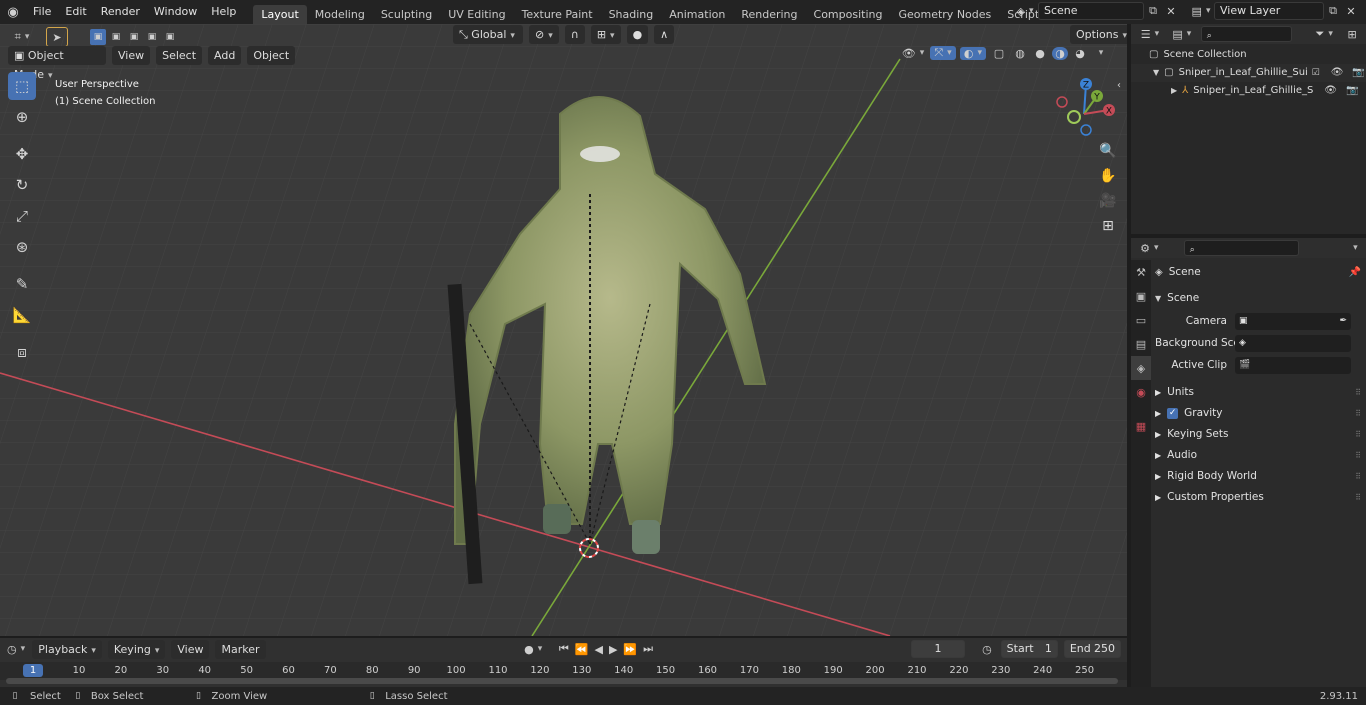 The image size is (1366, 705). I want to click on gizmo-neg-z-icon, so click(1086, 130).